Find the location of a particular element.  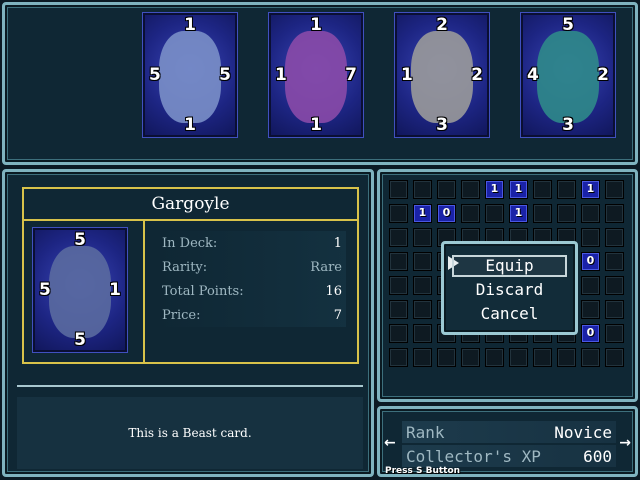

left-arrow-icon: ← is located at coordinates (390, 443).